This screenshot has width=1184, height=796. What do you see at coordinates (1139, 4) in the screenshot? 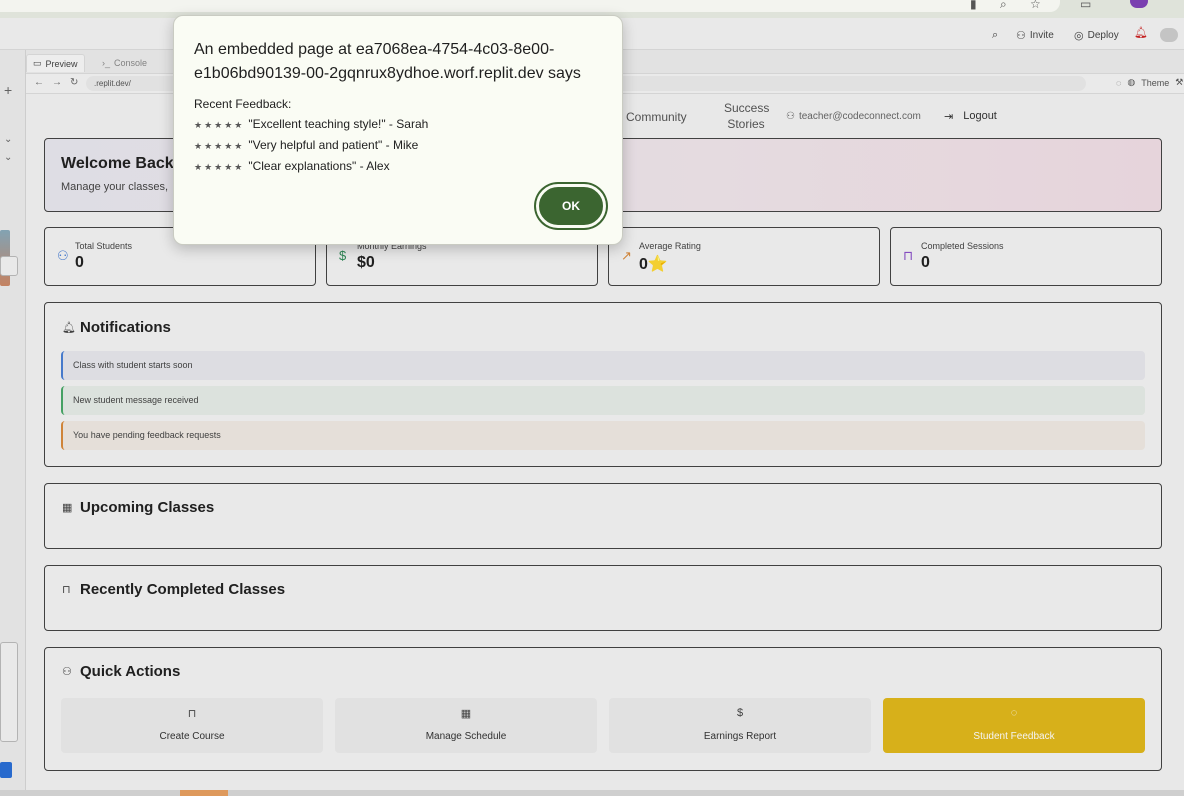
I see `profile-avatar` at bounding box center [1139, 4].